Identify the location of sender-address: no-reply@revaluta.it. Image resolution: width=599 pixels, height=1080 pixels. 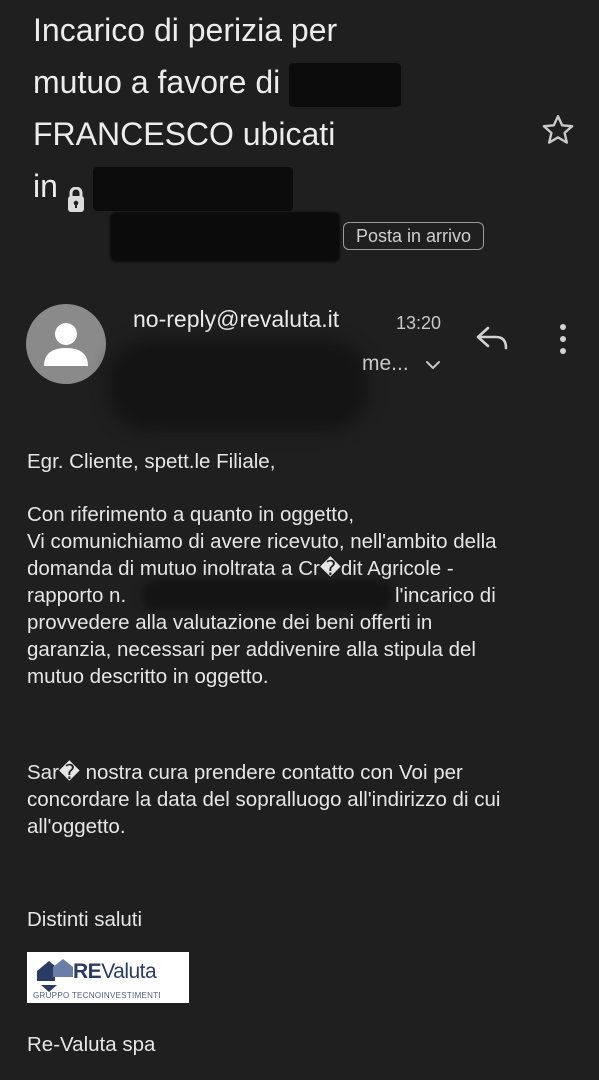
(236, 319).